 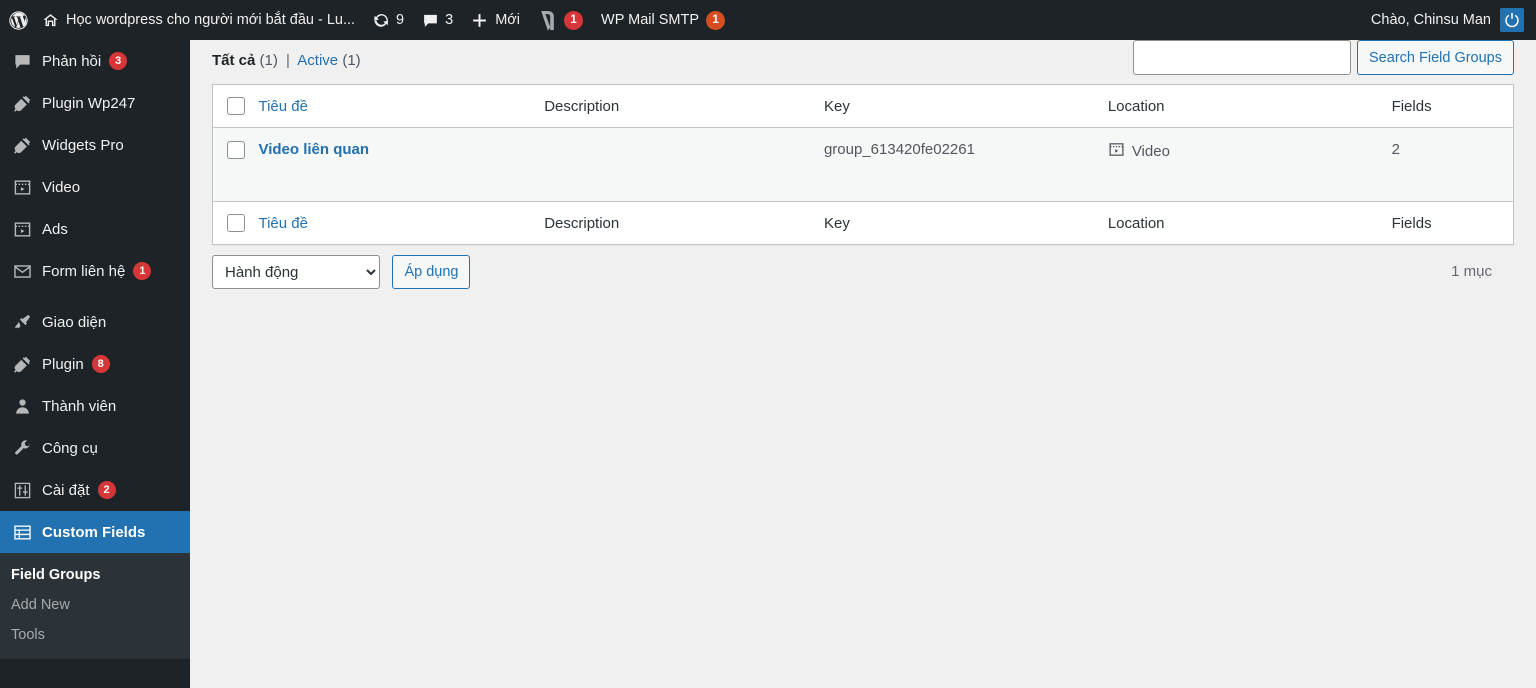 What do you see at coordinates (1249, 223) in the screenshot?
I see `column-footer-location: Location` at bounding box center [1249, 223].